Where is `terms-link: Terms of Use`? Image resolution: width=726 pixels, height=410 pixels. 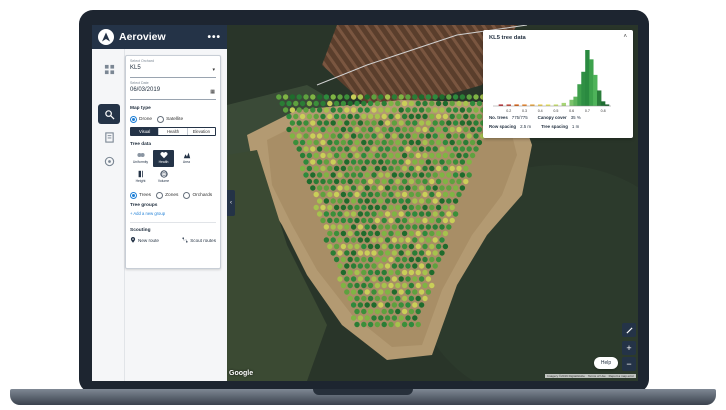
terms-link: Terms of Use is located at coordinates (597, 376).